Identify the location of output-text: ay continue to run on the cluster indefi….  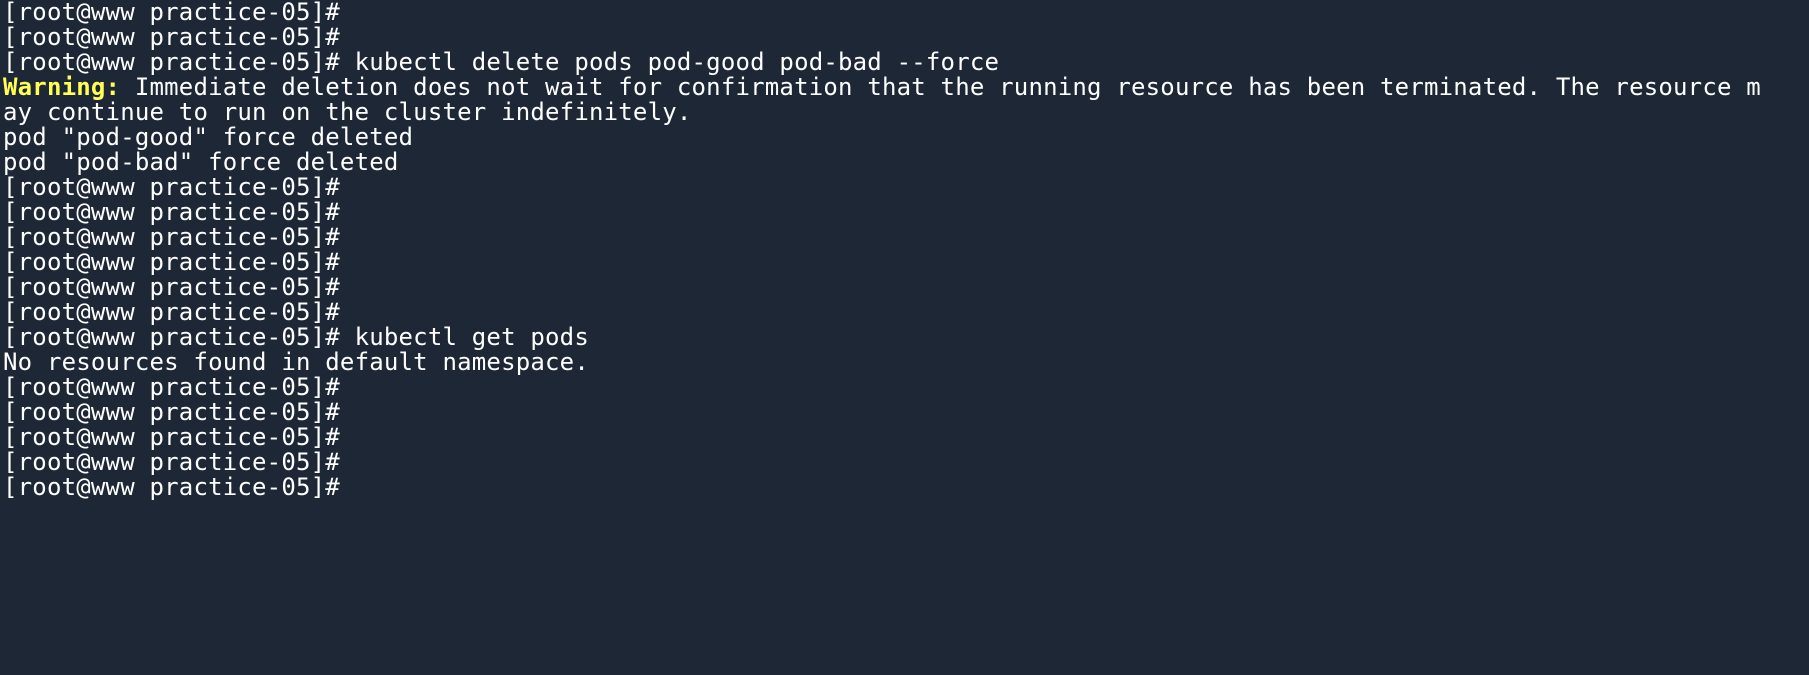
(347, 112).